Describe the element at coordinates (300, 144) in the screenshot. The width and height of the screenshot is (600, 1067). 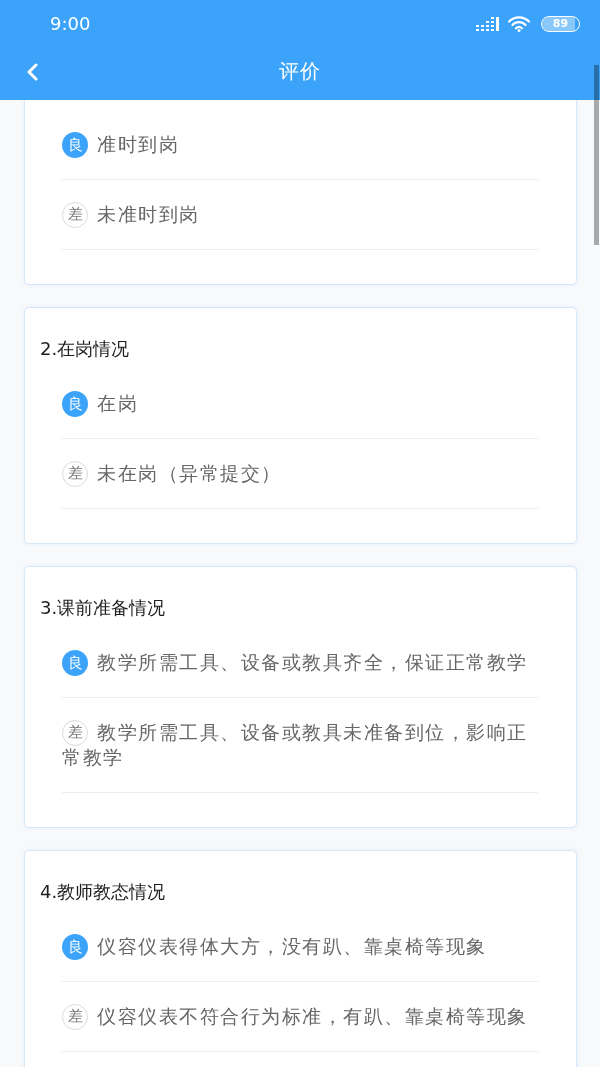
I see `option-item: 良 准时到岗` at that location.